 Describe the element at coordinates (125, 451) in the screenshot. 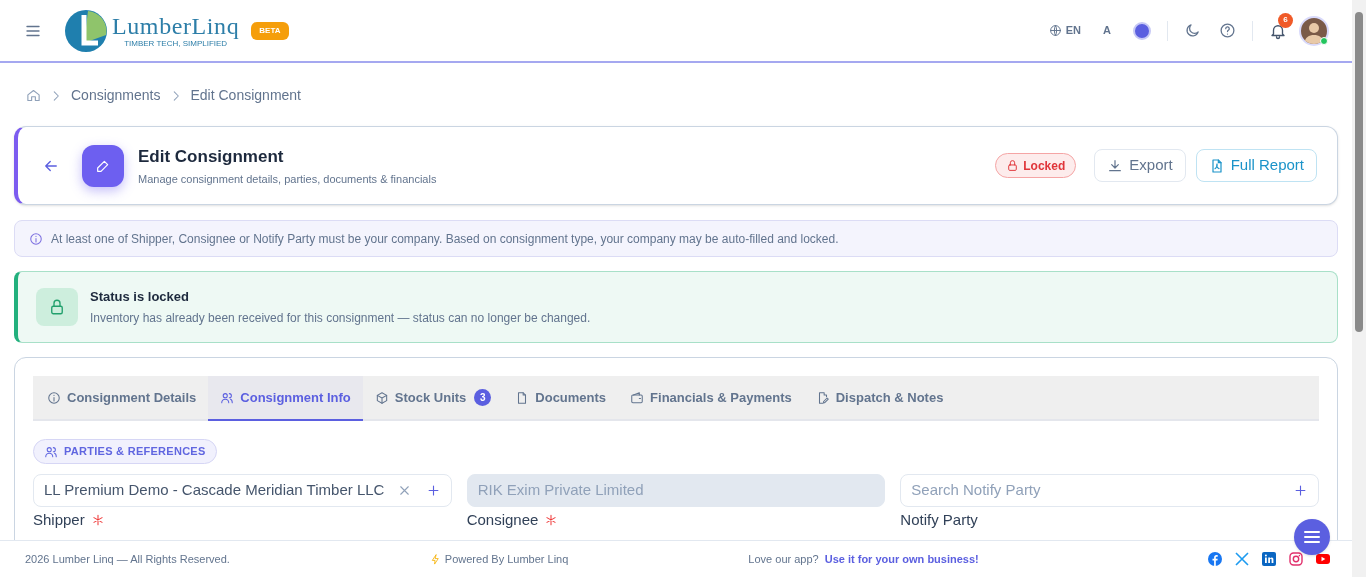

I see `section-label: PARTIES & REFERENCES` at that location.